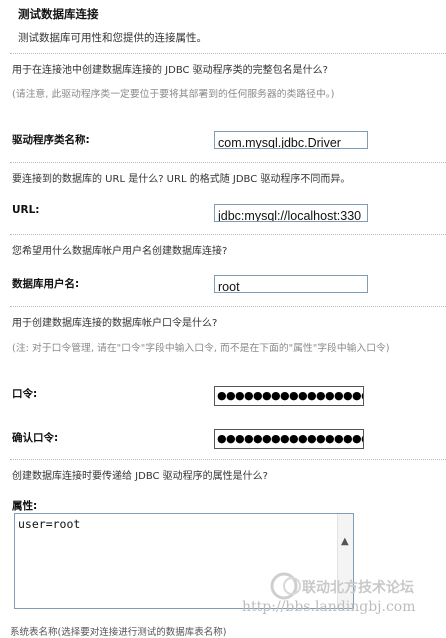 This screenshot has height=638, width=446. Describe the element at coordinates (173, 94) in the screenshot. I see `driver-note: (请注意, 此驱动程序类一定要位于要将其部署到的任何服务器的类路径中。)` at that location.